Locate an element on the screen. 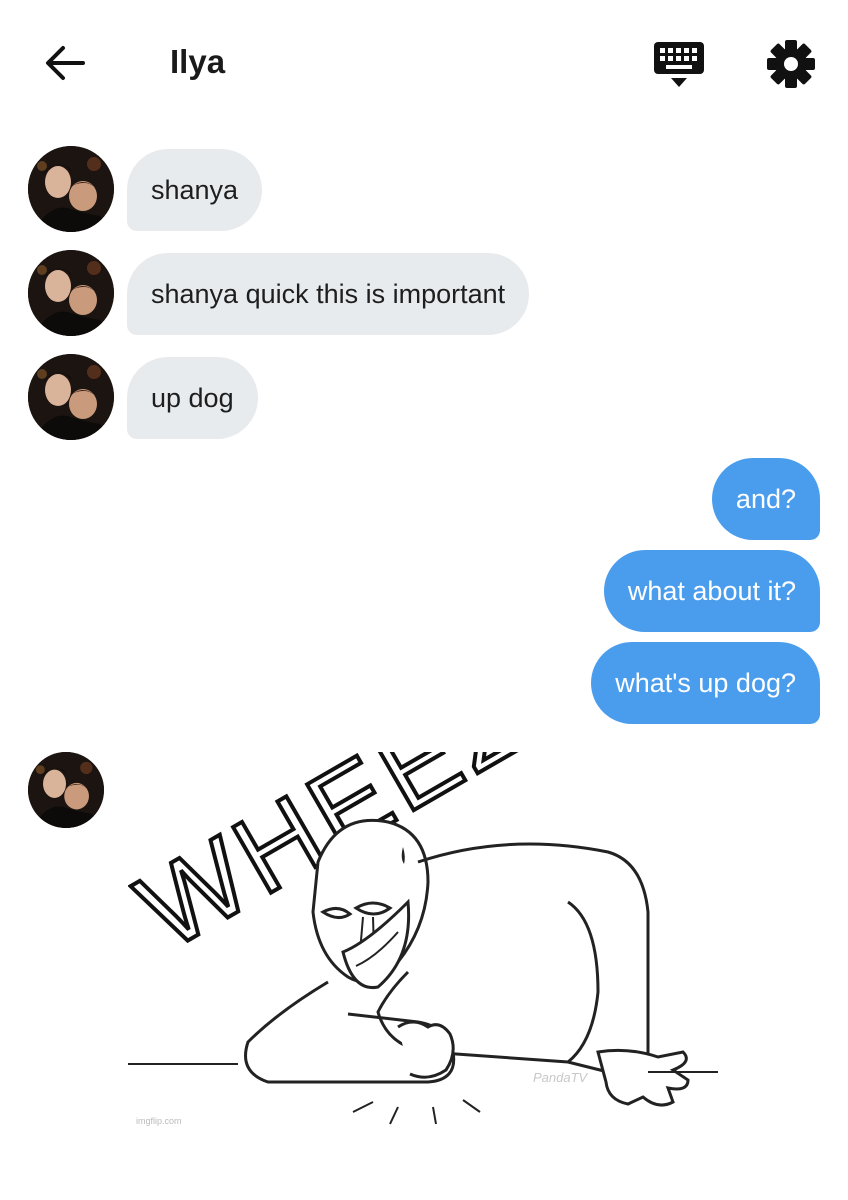 Image resolution: width=848 pixels, height=1200 pixels. message-text: what about it? is located at coordinates (711, 591).